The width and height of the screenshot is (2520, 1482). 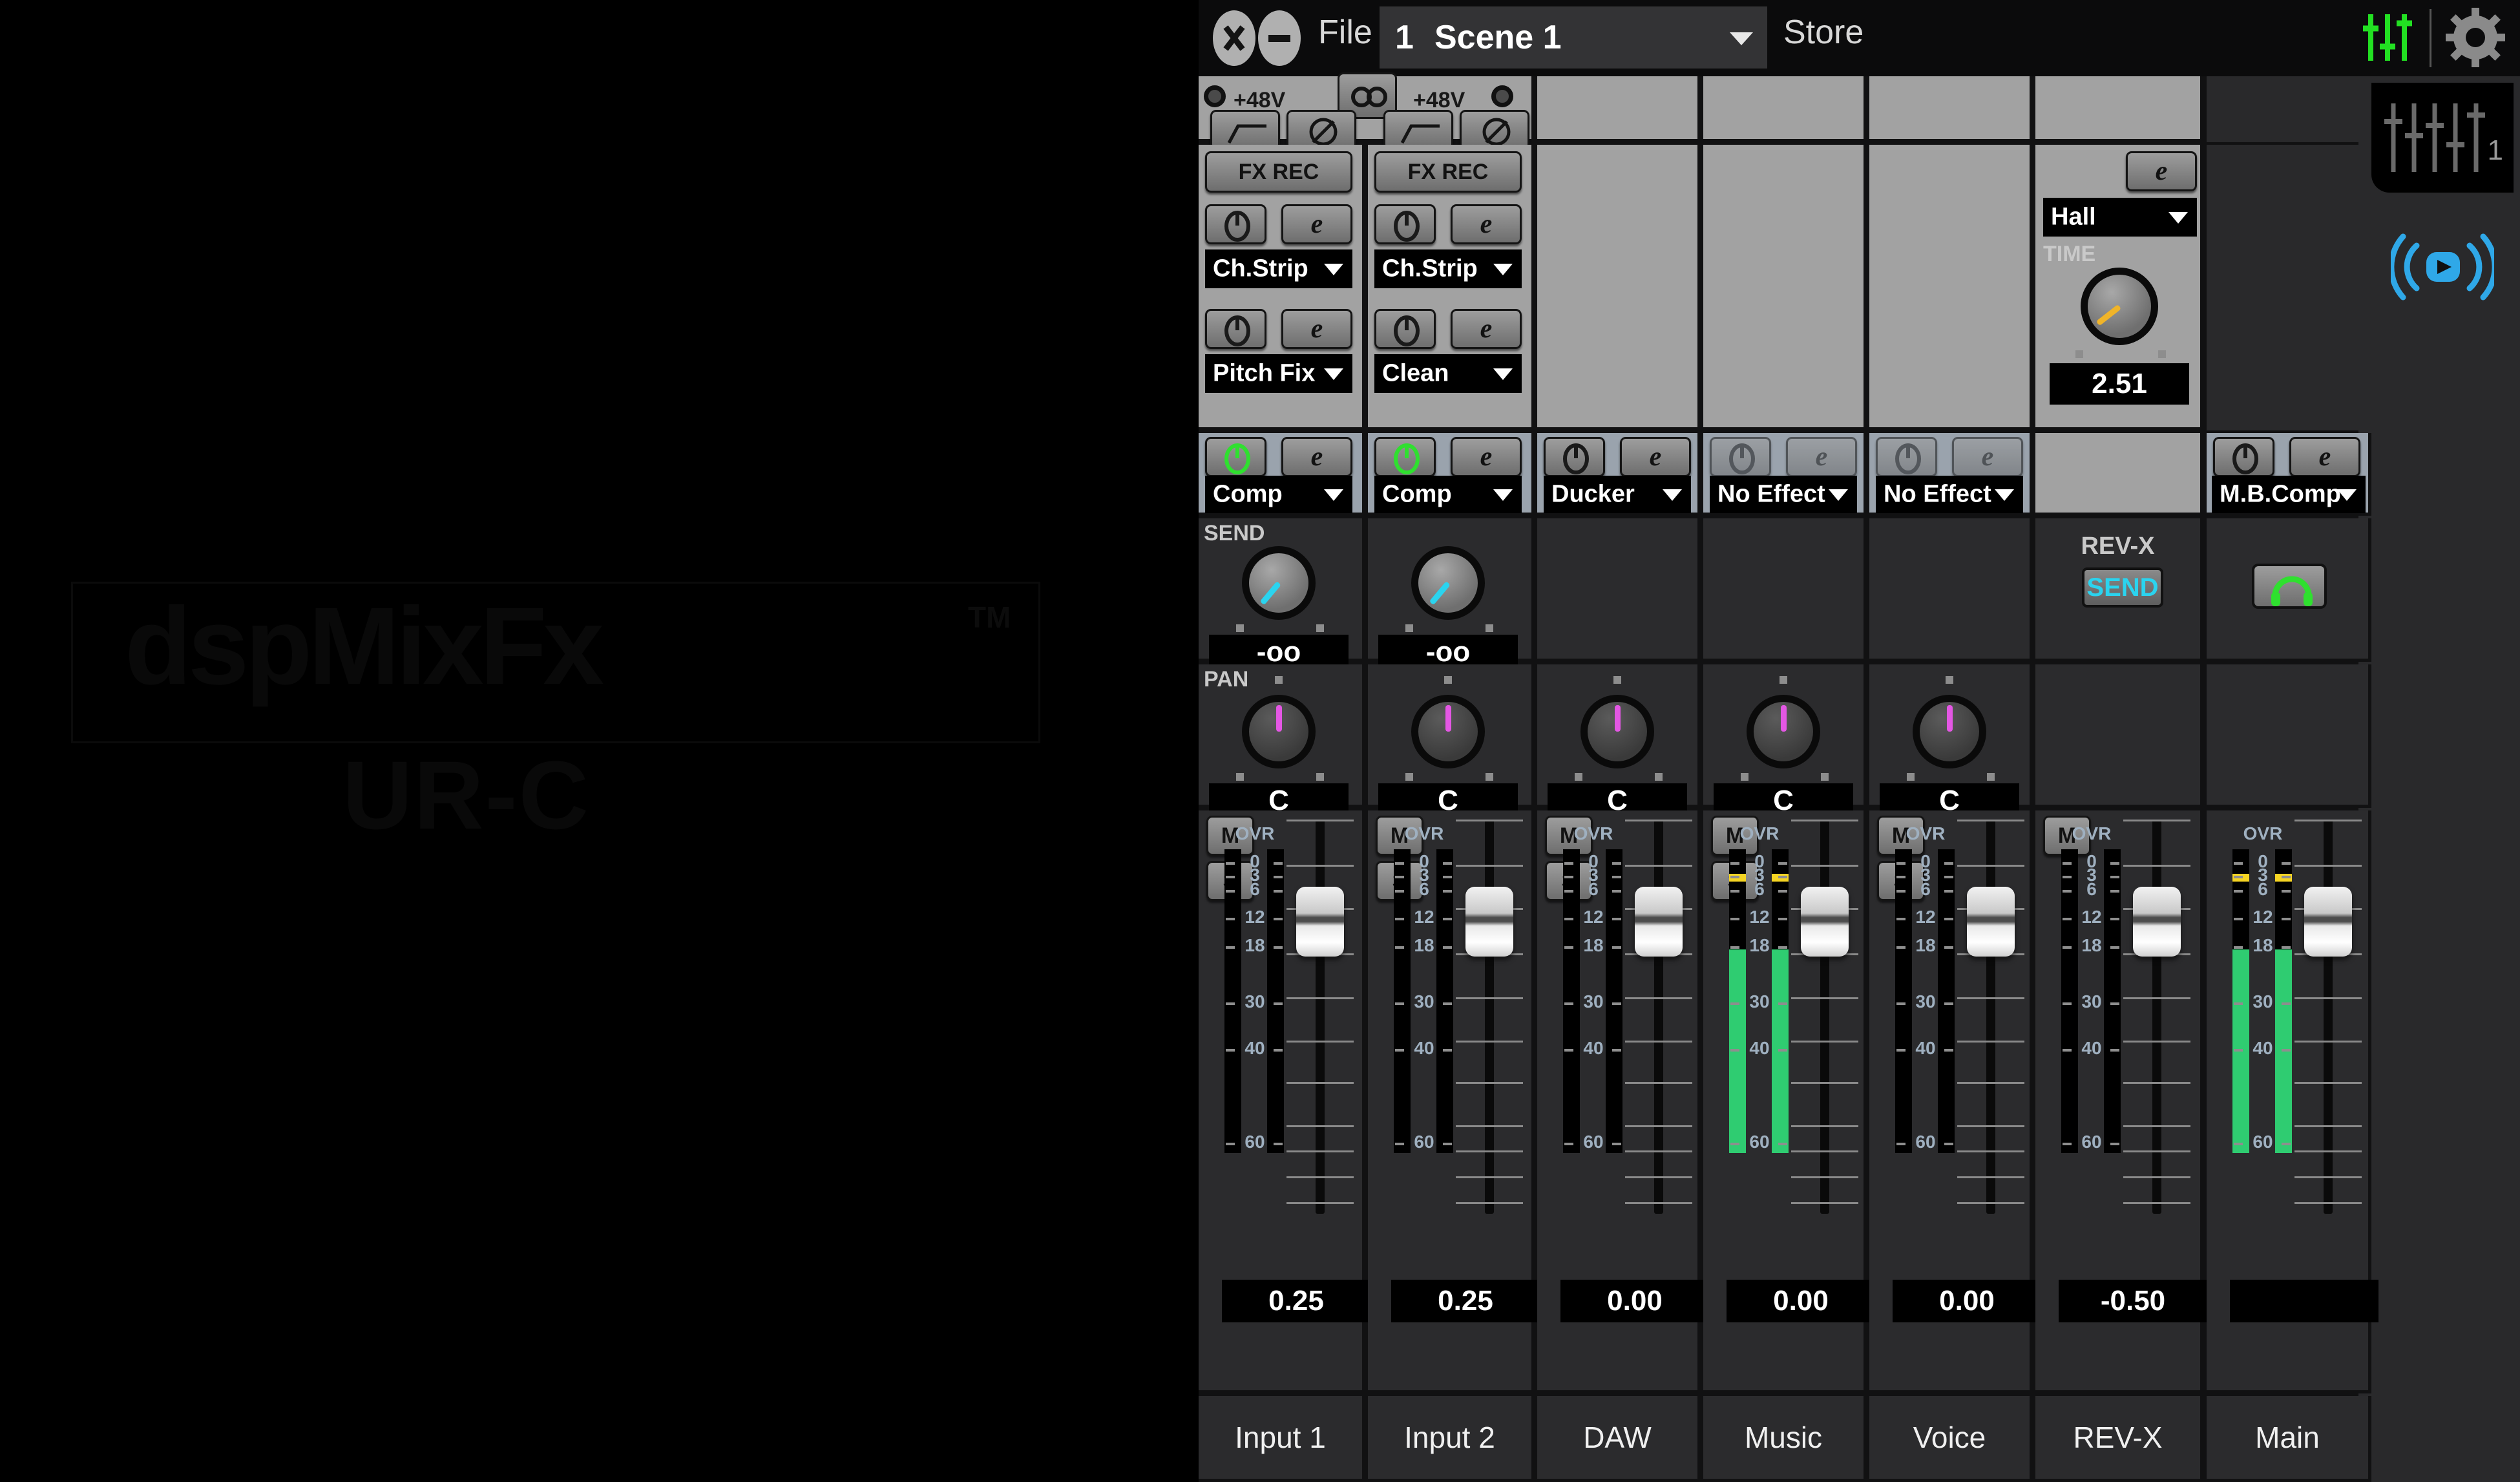 I want to click on reverb-time-knob, so click(x=2119, y=306).